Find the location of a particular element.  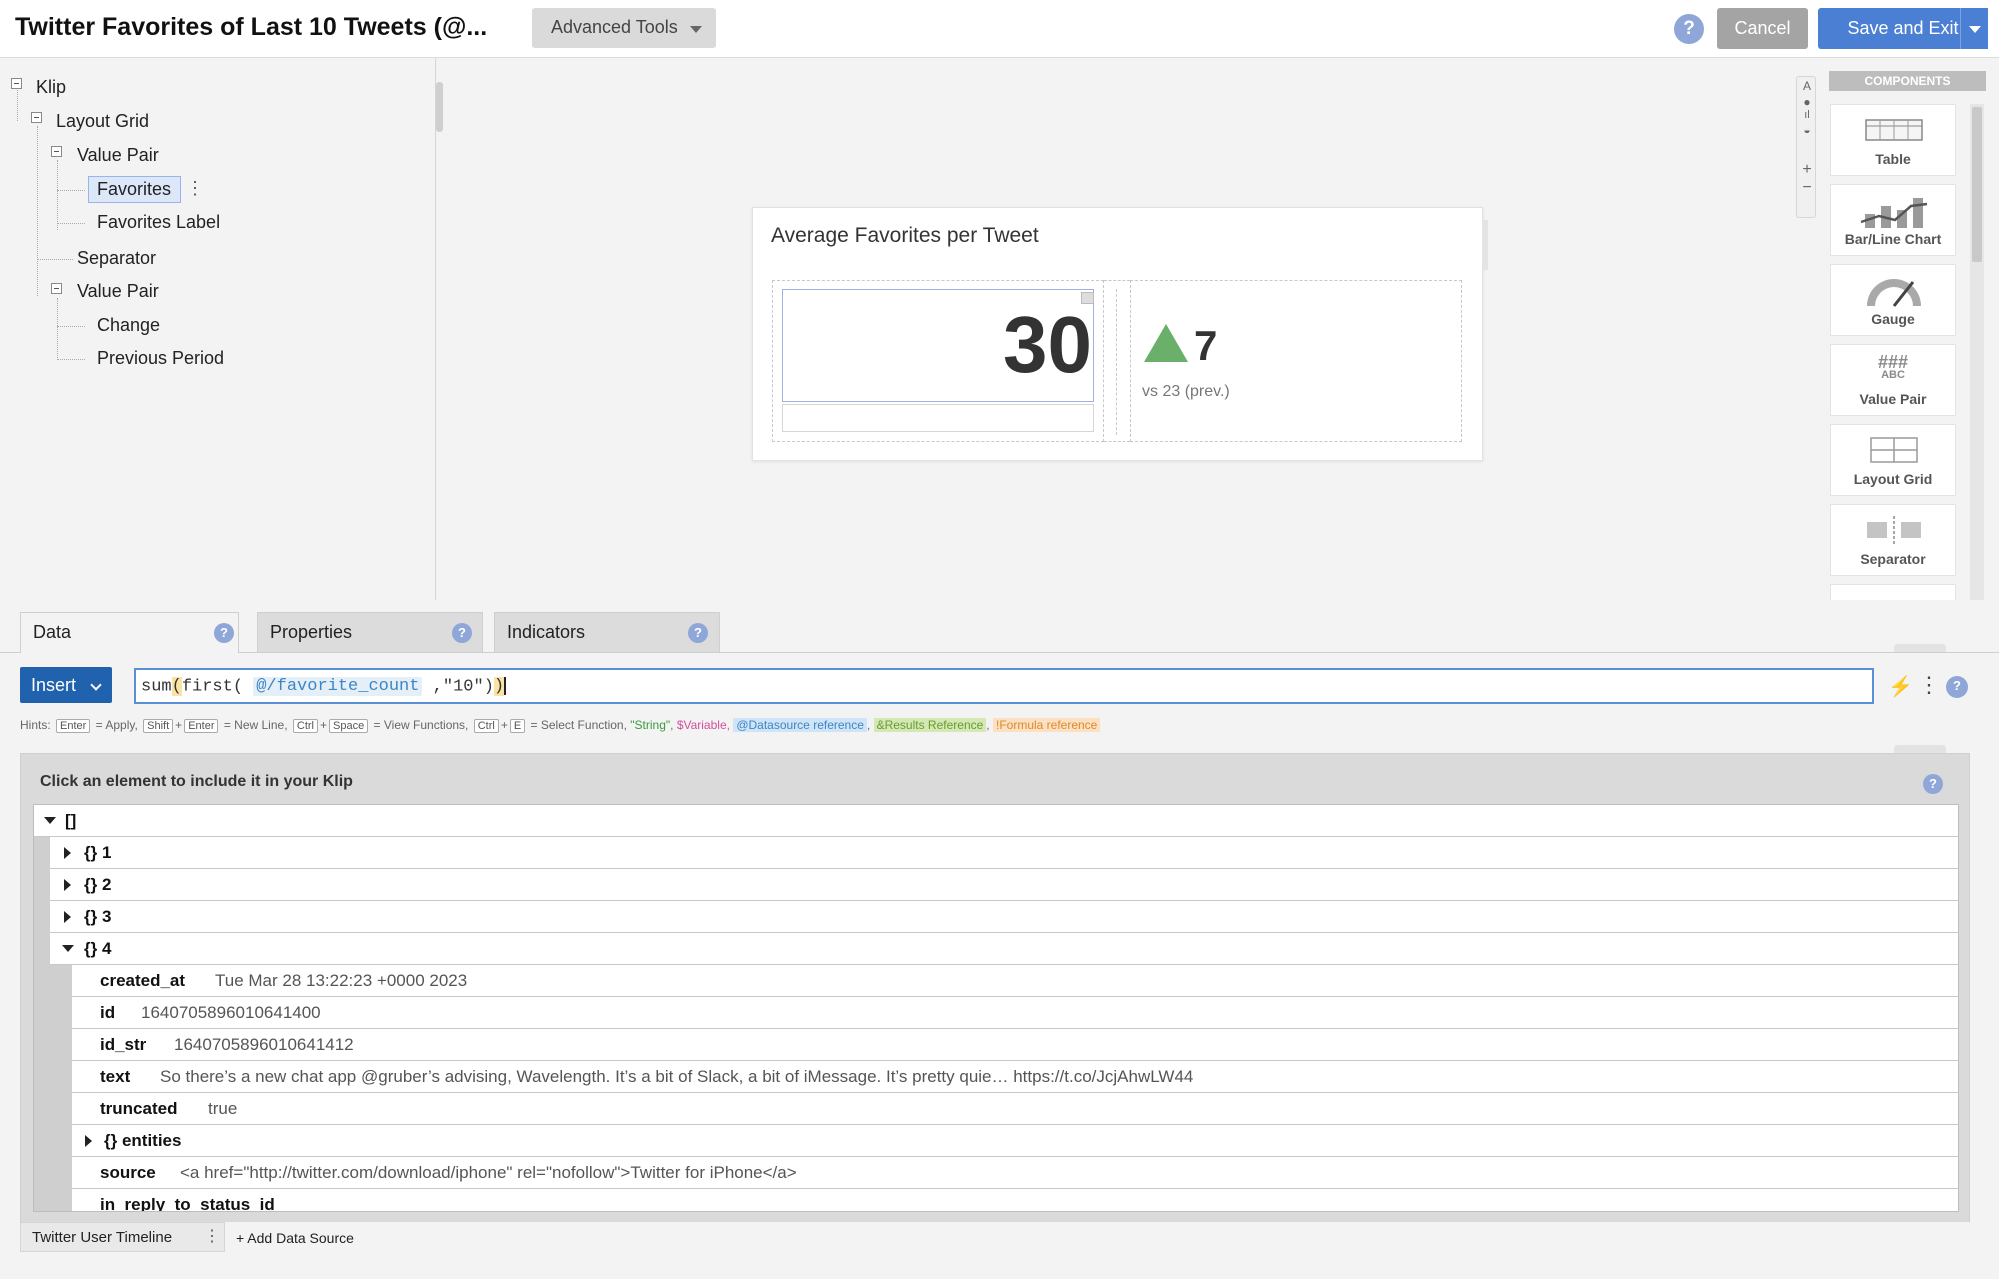

favorites-value: 30 is located at coordinates (1047, 344).